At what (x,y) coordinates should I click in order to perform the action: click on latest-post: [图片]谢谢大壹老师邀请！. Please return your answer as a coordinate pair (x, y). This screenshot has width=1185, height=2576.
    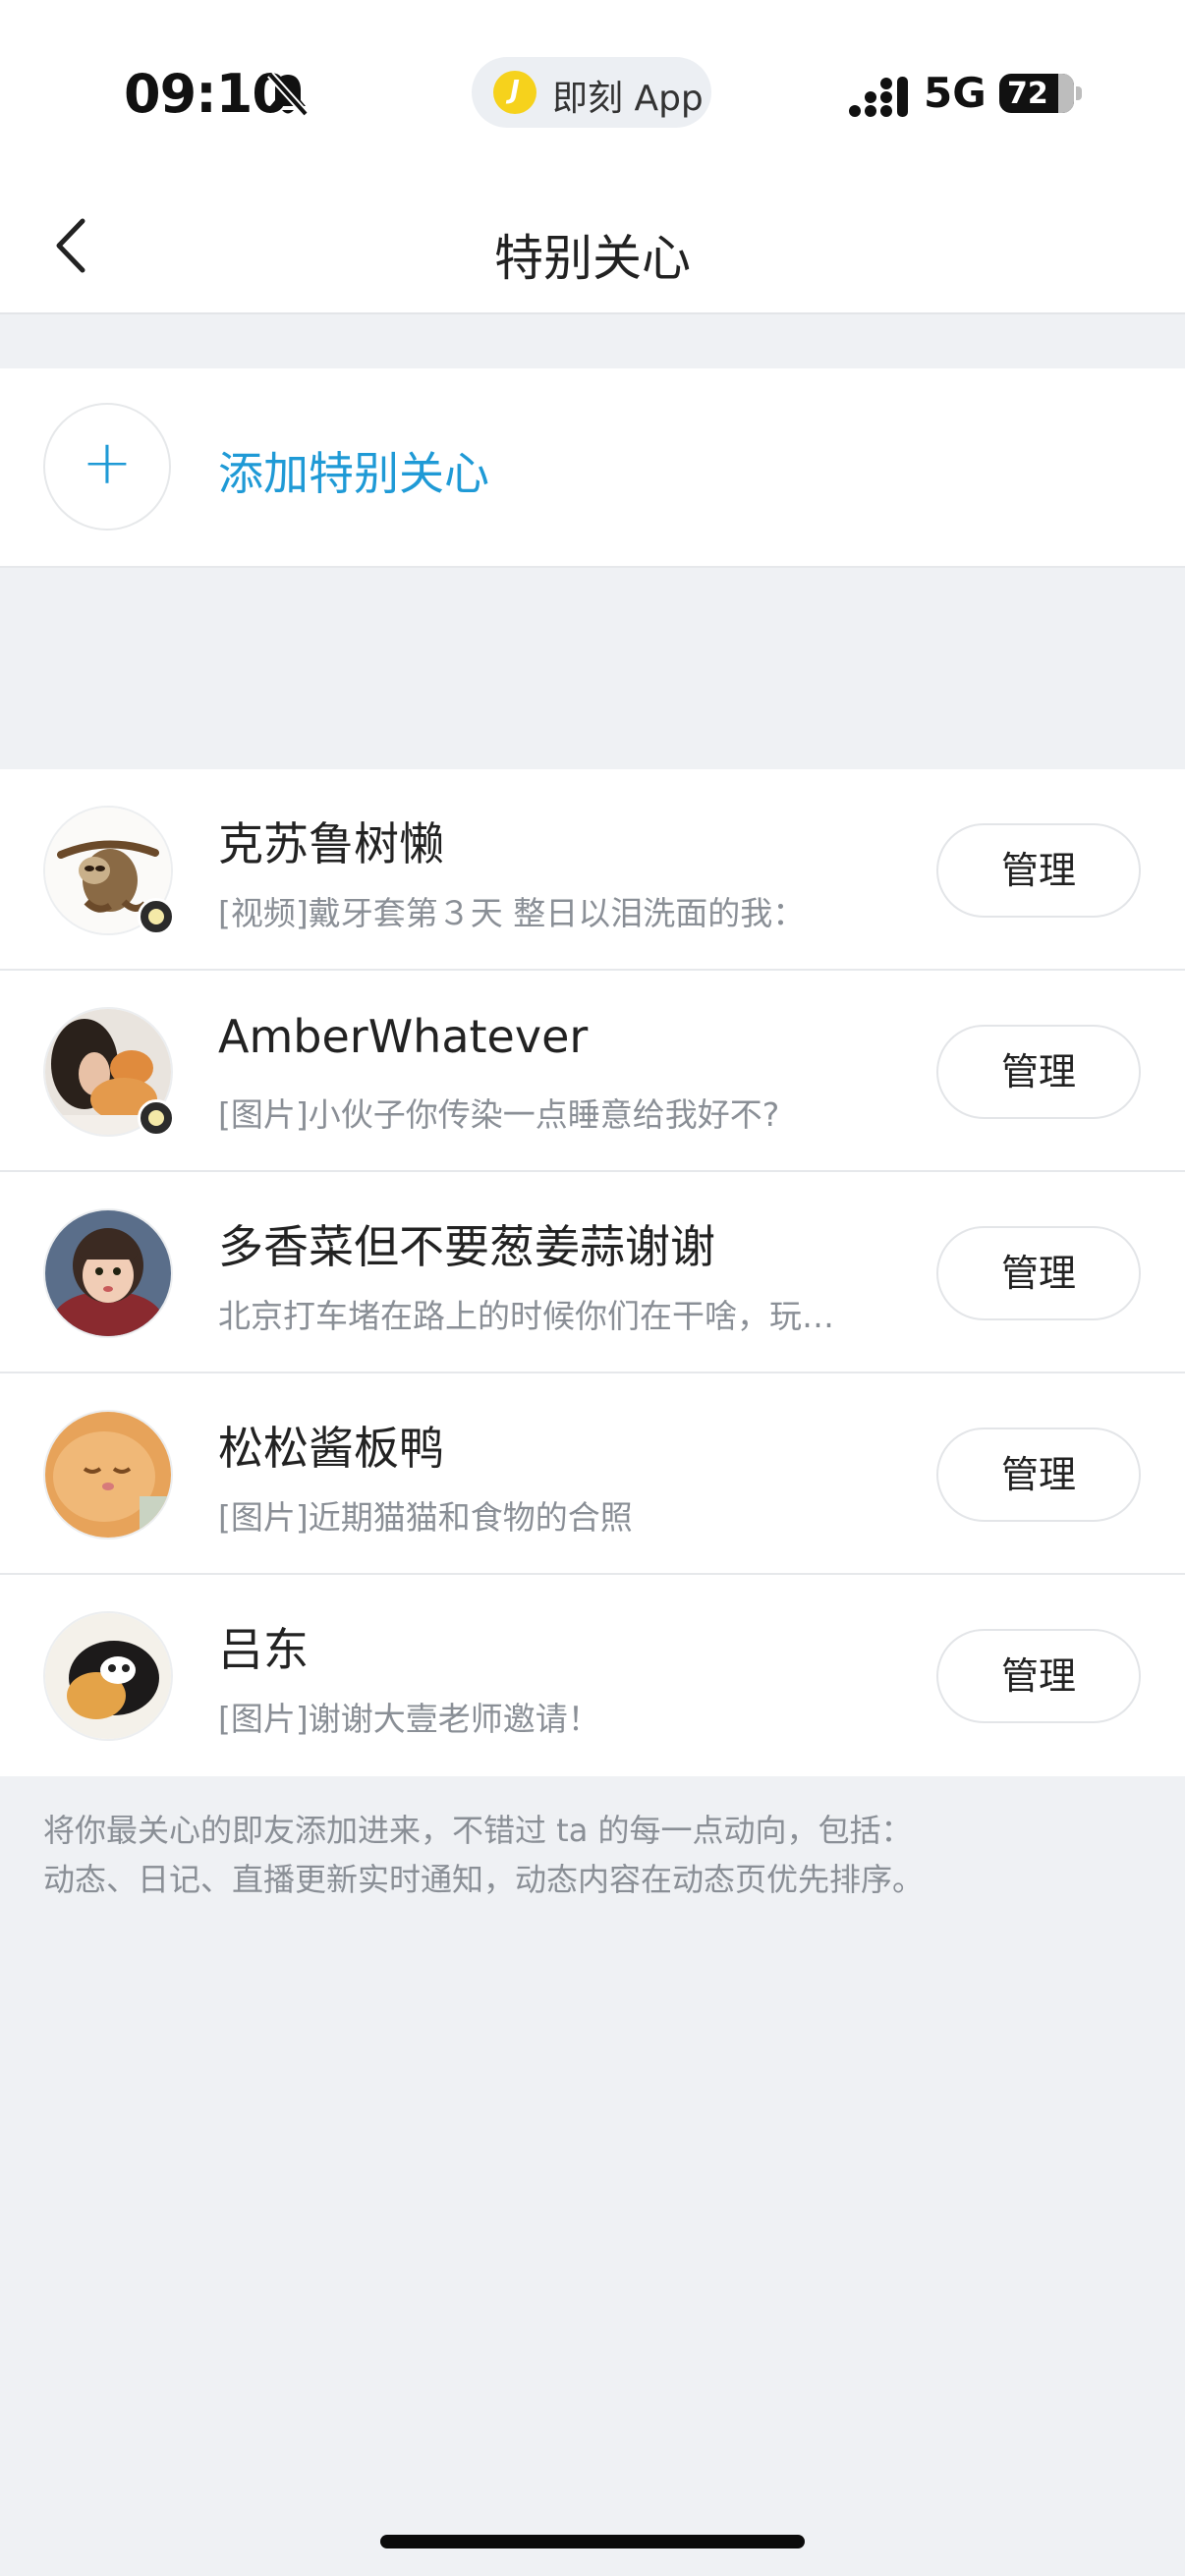
    Looking at the image, I should click on (409, 1719).